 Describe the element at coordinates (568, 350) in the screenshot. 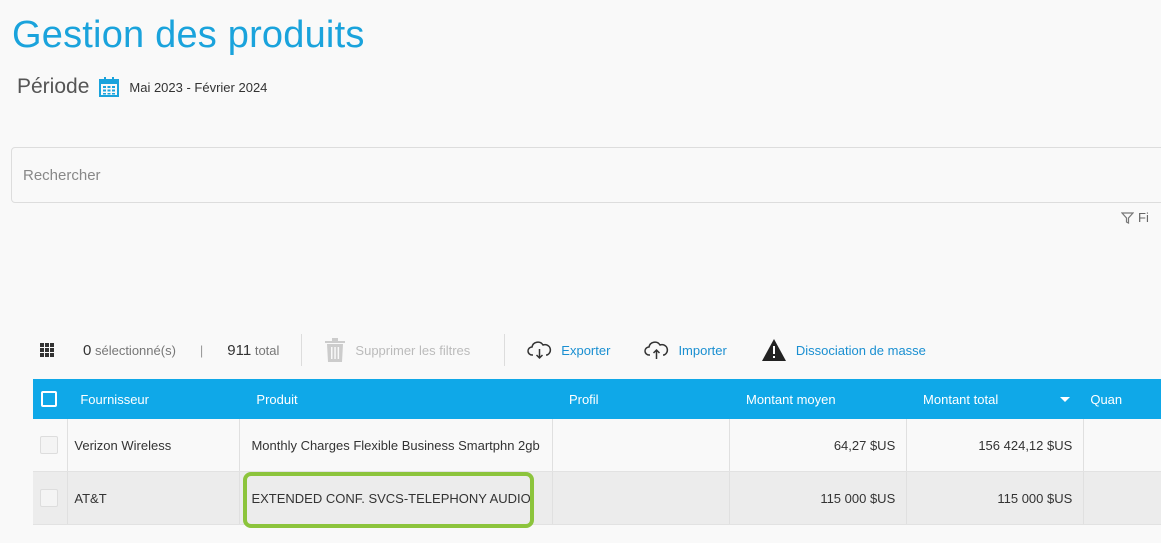

I see `export-button: Exporter` at that location.